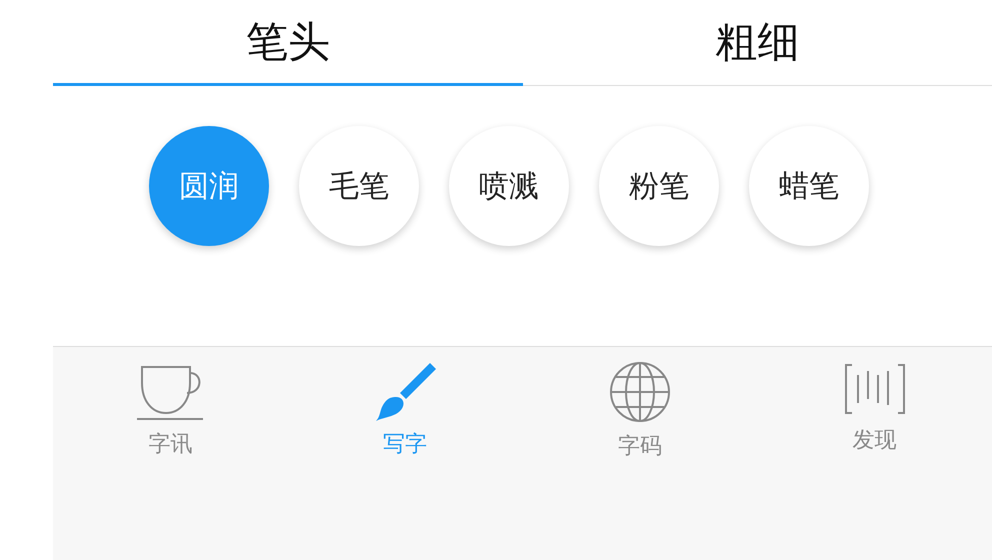  Describe the element at coordinates (875, 389) in the screenshot. I see `barcode-scan-icon` at that location.